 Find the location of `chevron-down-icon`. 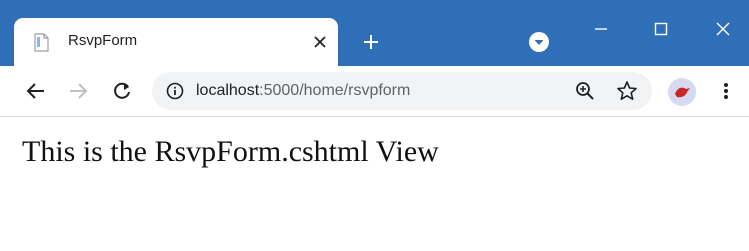

chevron-down-icon is located at coordinates (539, 42).